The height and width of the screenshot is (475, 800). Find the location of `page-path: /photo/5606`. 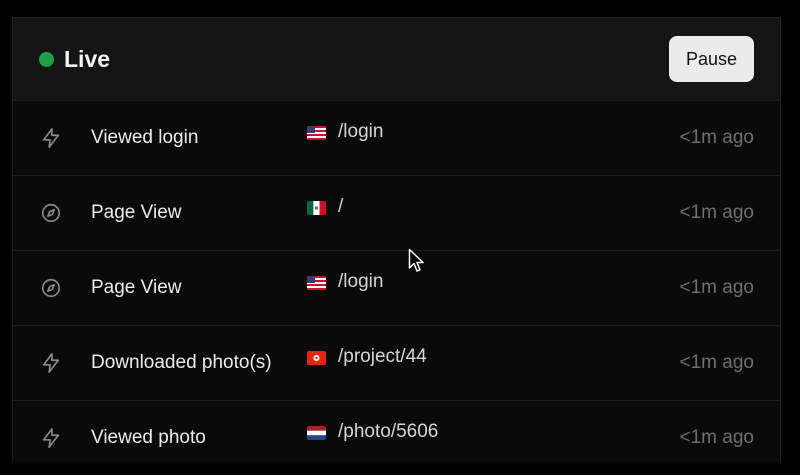

page-path: /photo/5606 is located at coordinates (388, 431).